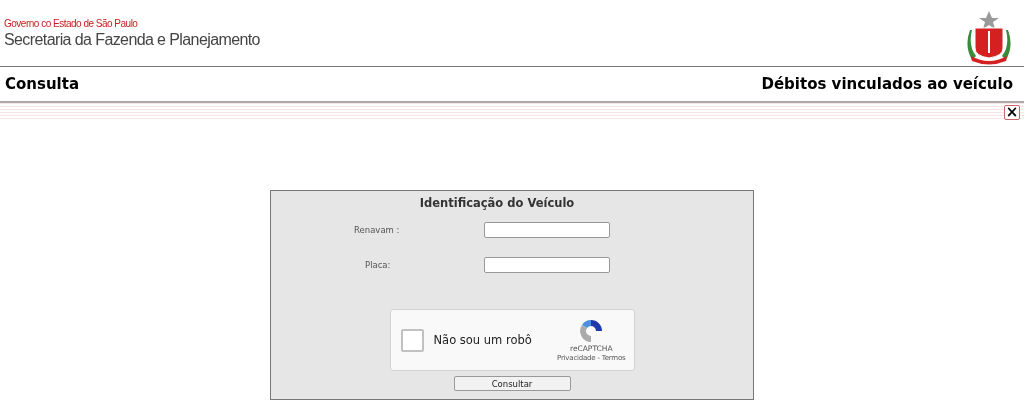  Describe the element at coordinates (887, 84) in the screenshot. I see `page-title: Débitos vinculados ao veículo` at that location.